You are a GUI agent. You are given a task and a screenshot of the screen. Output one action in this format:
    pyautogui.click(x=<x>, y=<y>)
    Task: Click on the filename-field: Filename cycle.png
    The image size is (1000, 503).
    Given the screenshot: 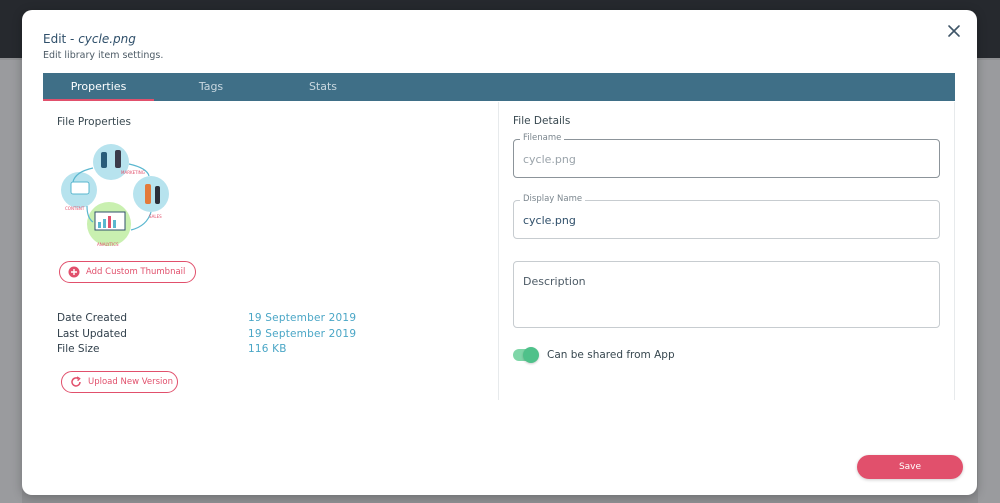 What is the action you would take?
    pyautogui.click(x=726, y=155)
    